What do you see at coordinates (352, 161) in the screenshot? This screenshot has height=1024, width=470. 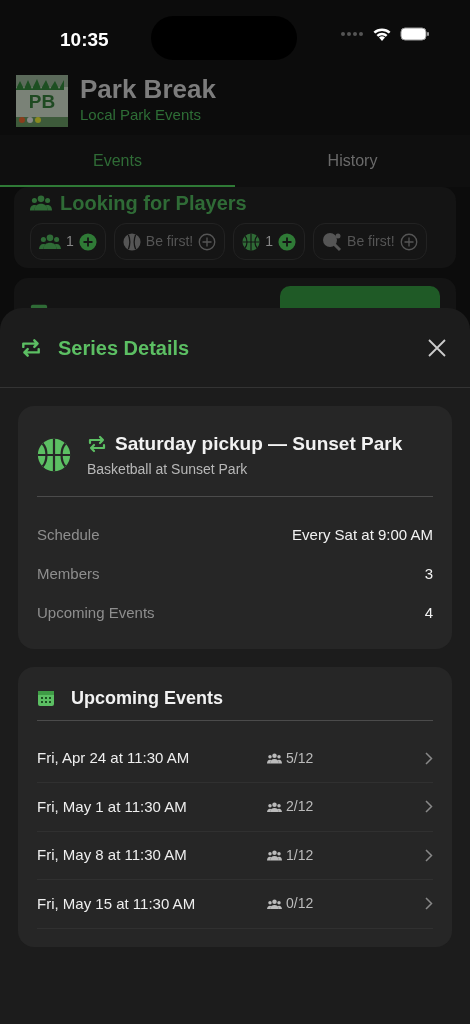 I see `tab: History` at bounding box center [352, 161].